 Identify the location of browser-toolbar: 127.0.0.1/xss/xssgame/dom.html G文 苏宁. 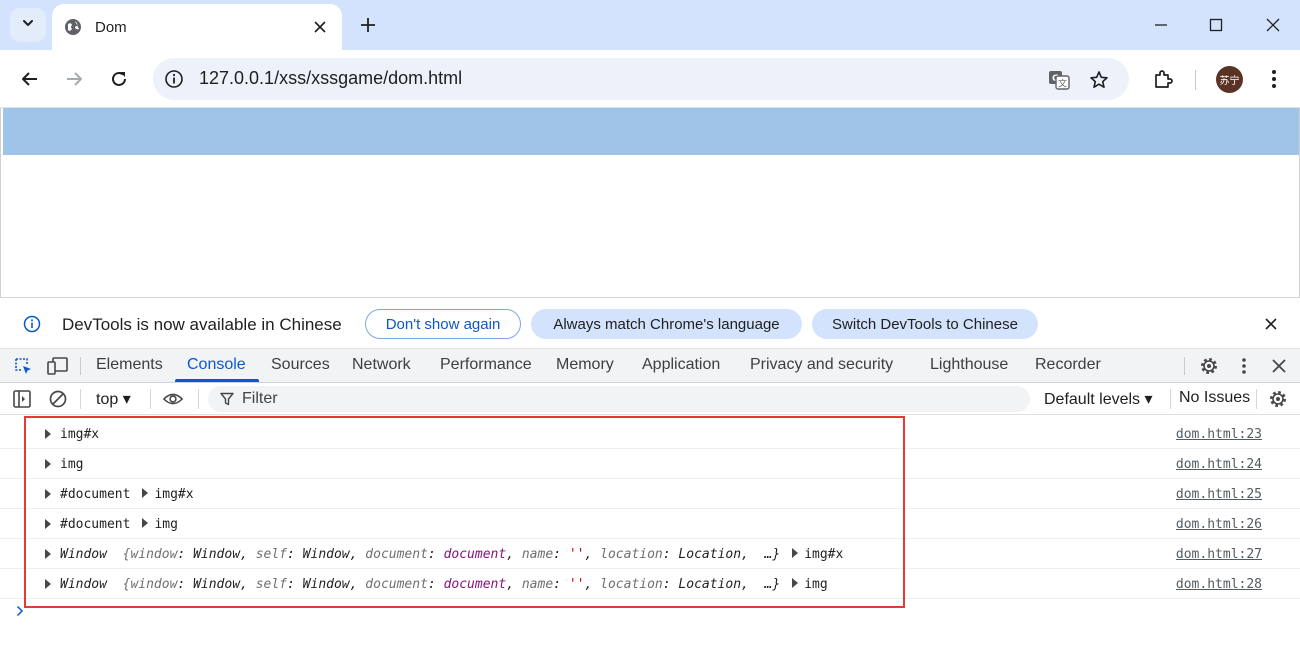
(650, 79).